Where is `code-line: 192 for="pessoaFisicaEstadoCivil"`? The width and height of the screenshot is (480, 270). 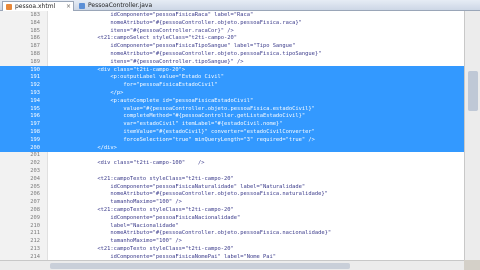
code-line: 192 for="pessoaFisicaEstadoCivil" is located at coordinates (232, 85).